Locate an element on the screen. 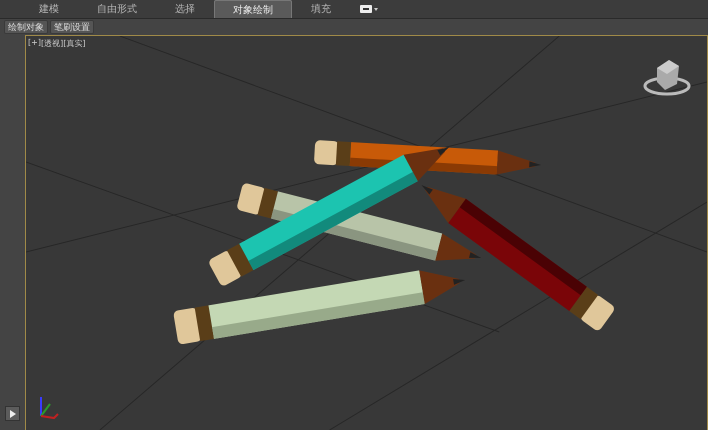 This screenshot has height=430, width=708. ribbon-tab: 自由形式 is located at coordinates (117, 9).